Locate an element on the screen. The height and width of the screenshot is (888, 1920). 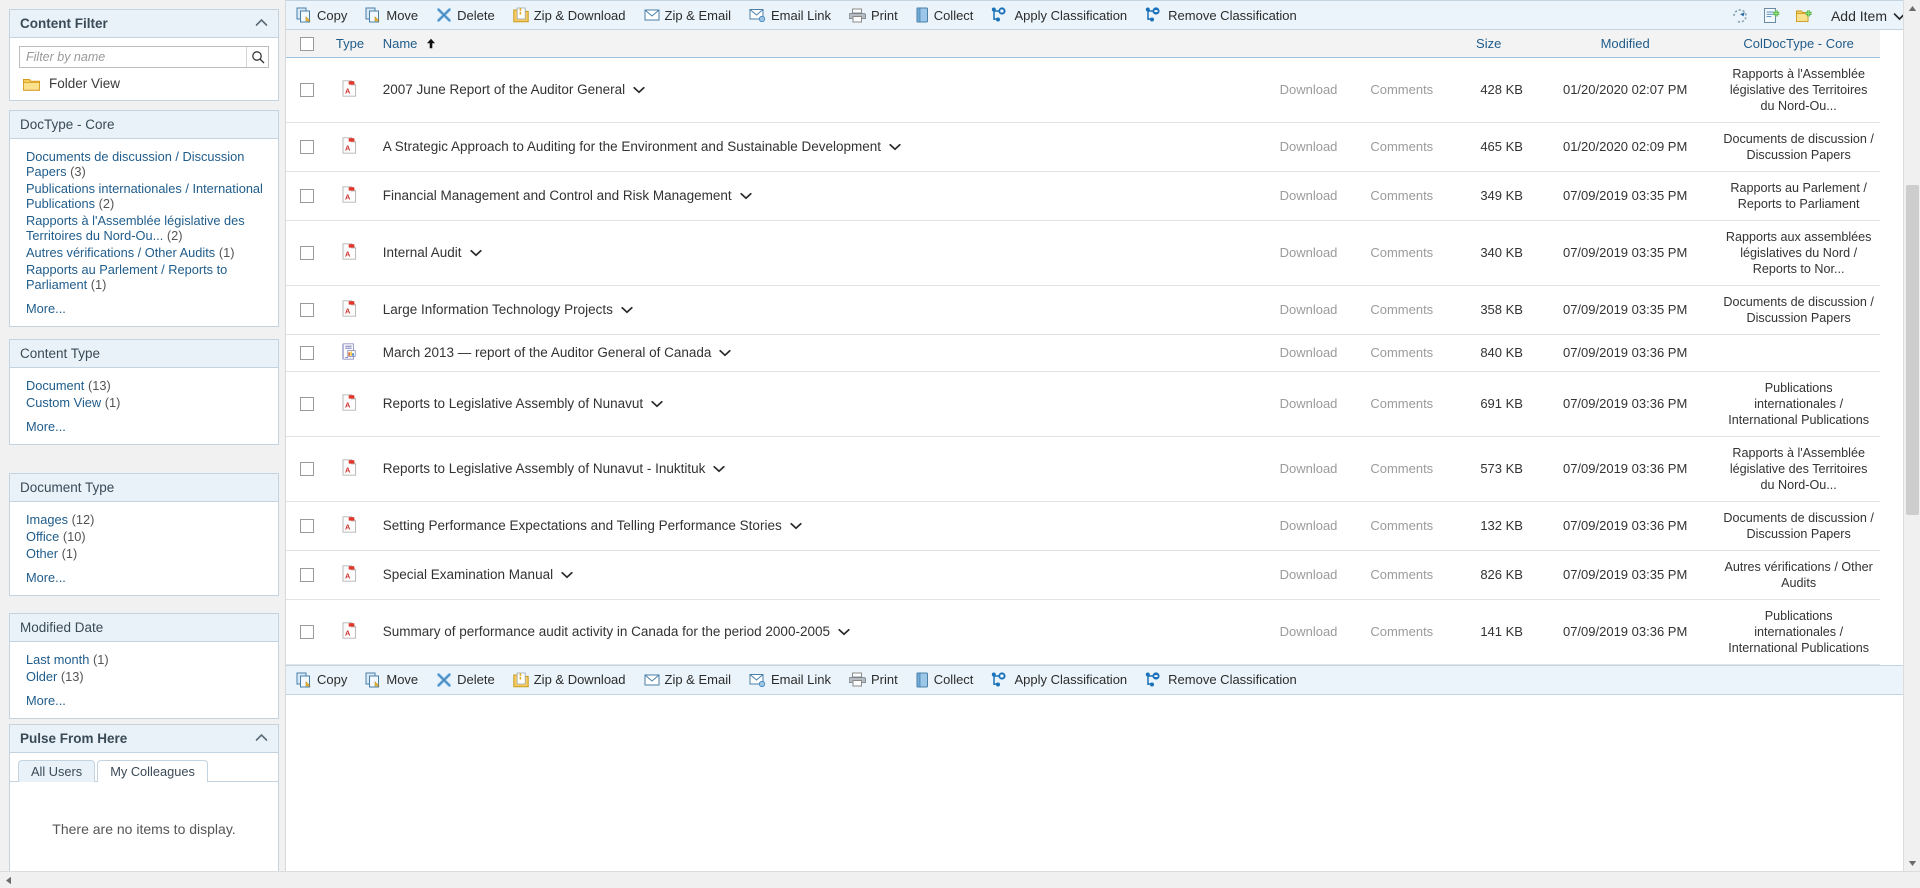
facet-header-0: DocType - Core is located at coordinates (144, 125).